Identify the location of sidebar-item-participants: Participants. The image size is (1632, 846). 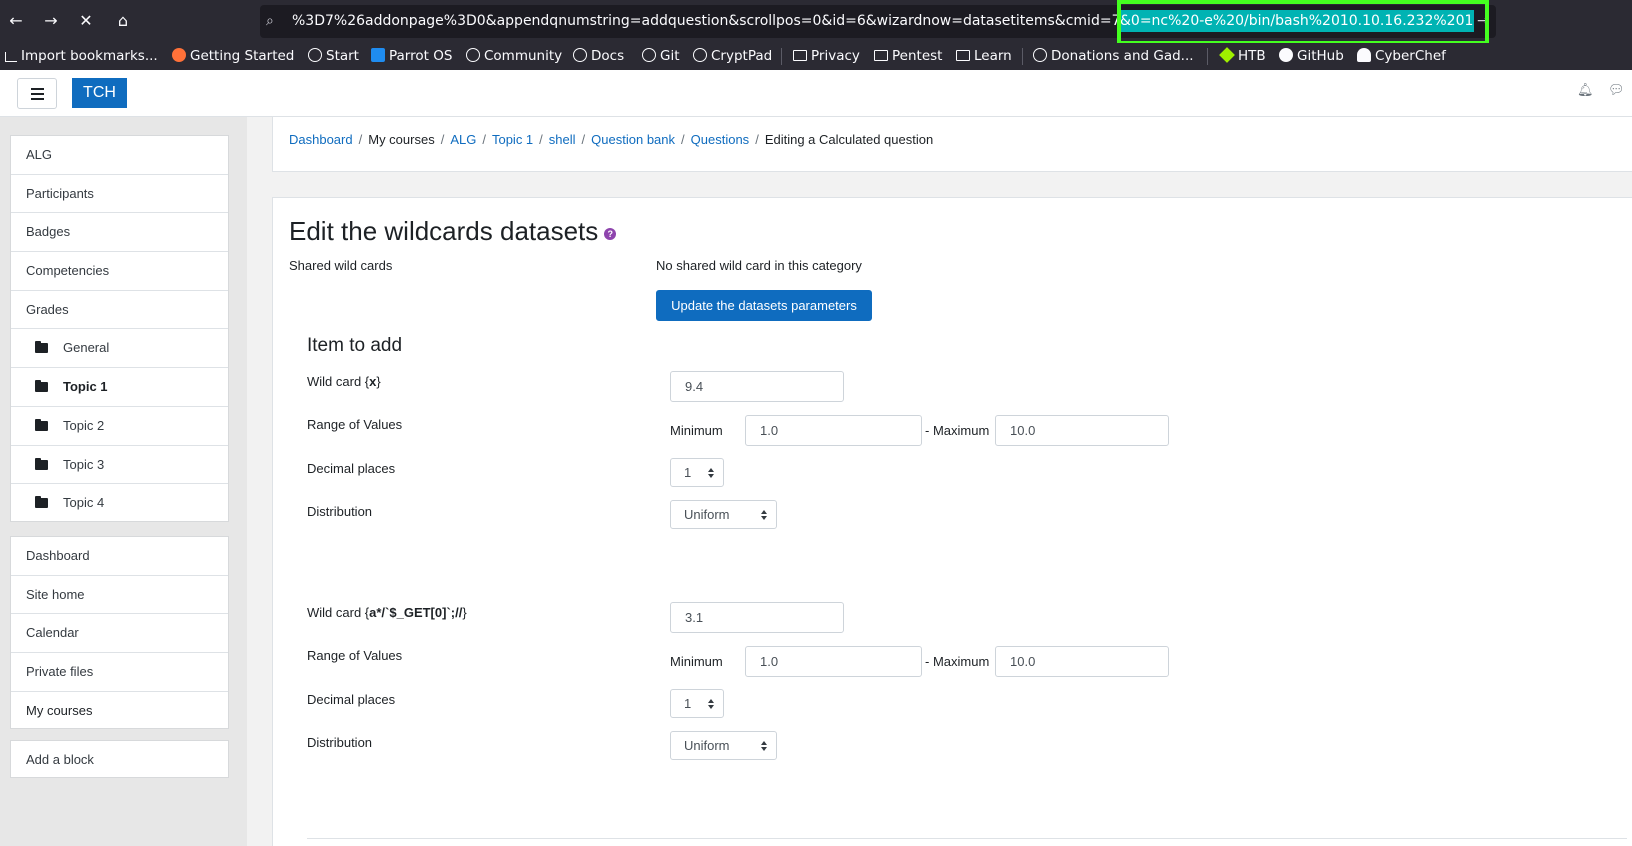
(119, 194).